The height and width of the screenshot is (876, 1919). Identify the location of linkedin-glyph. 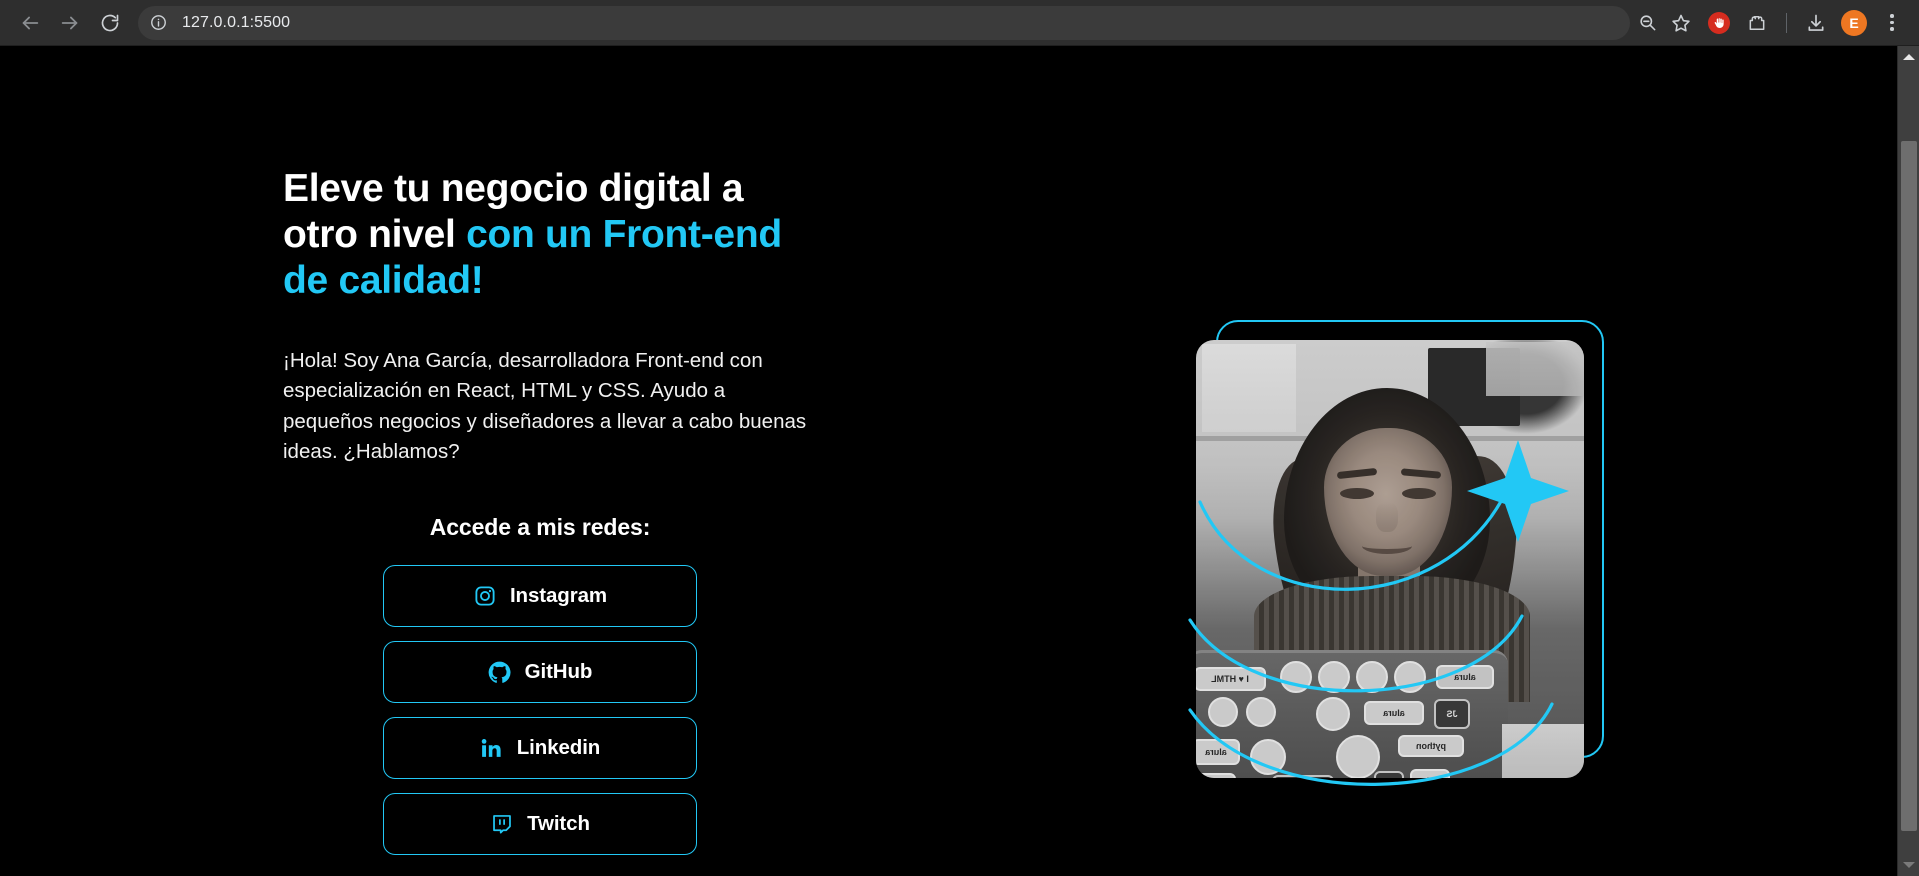
(491, 747).